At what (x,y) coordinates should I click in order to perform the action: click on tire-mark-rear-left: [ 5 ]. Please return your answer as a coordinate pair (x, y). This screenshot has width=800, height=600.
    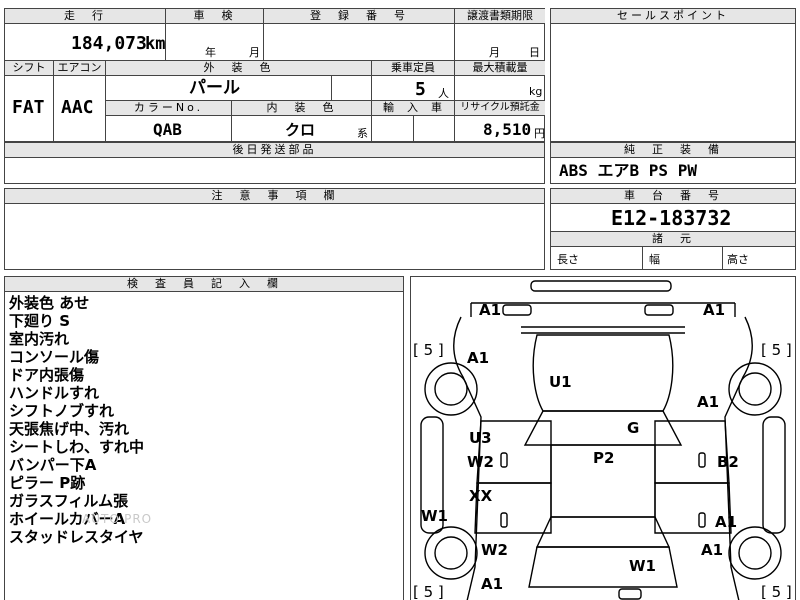
    Looking at the image, I should click on (428, 591).